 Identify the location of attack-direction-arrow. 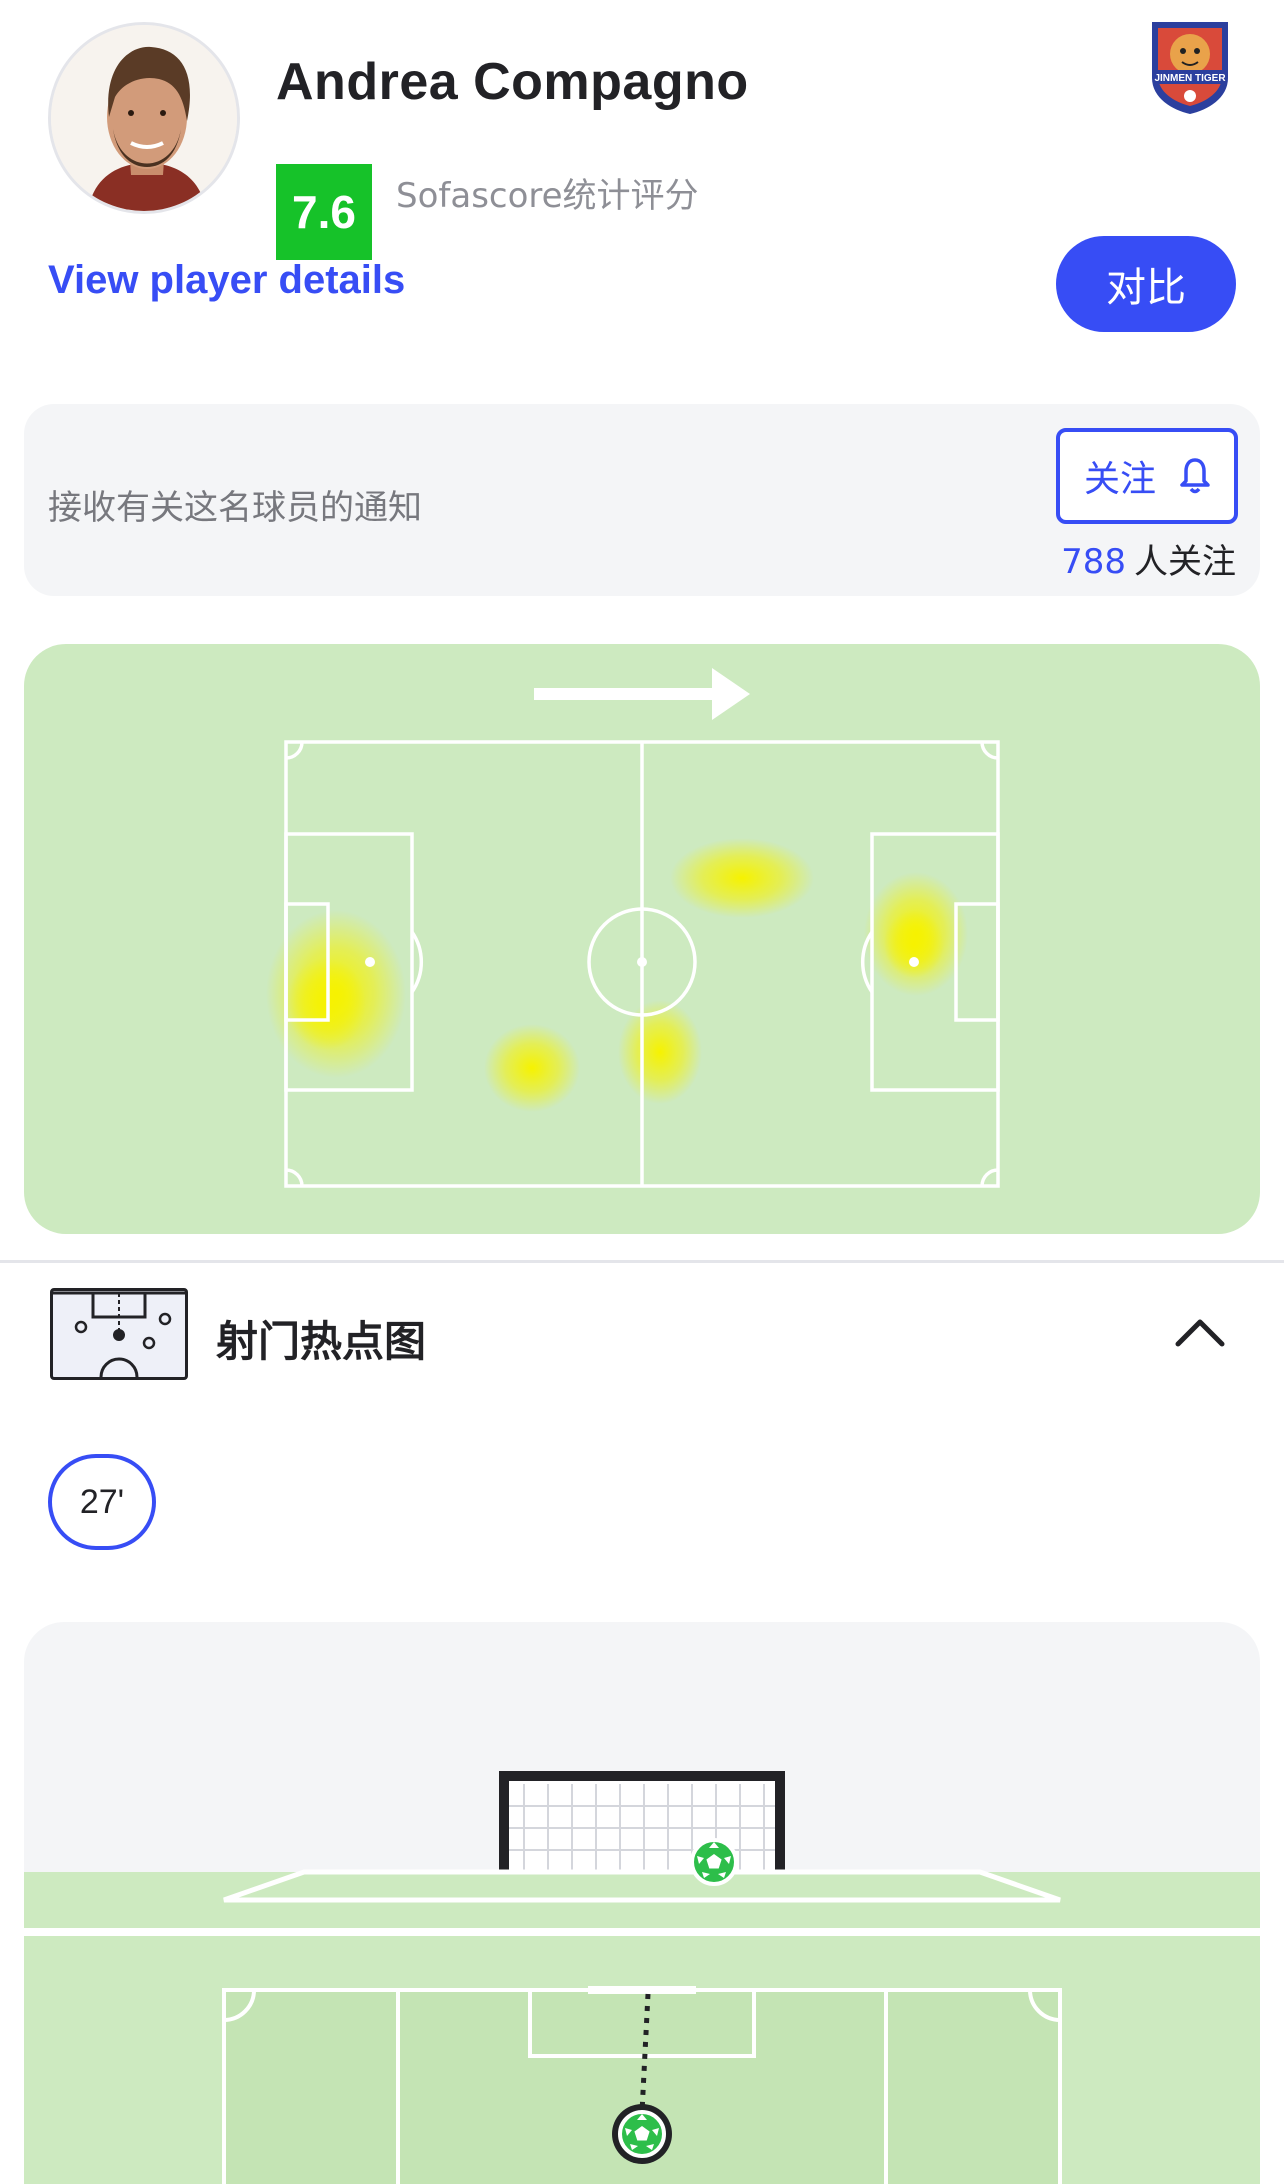
(642, 694).